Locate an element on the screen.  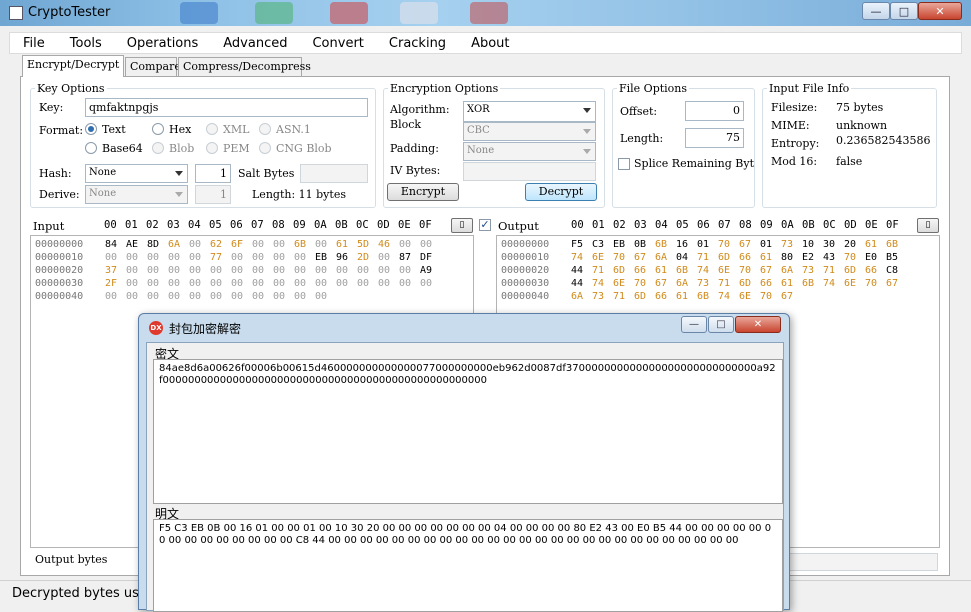
tab-compare: Compare is located at coordinates (153, 66).